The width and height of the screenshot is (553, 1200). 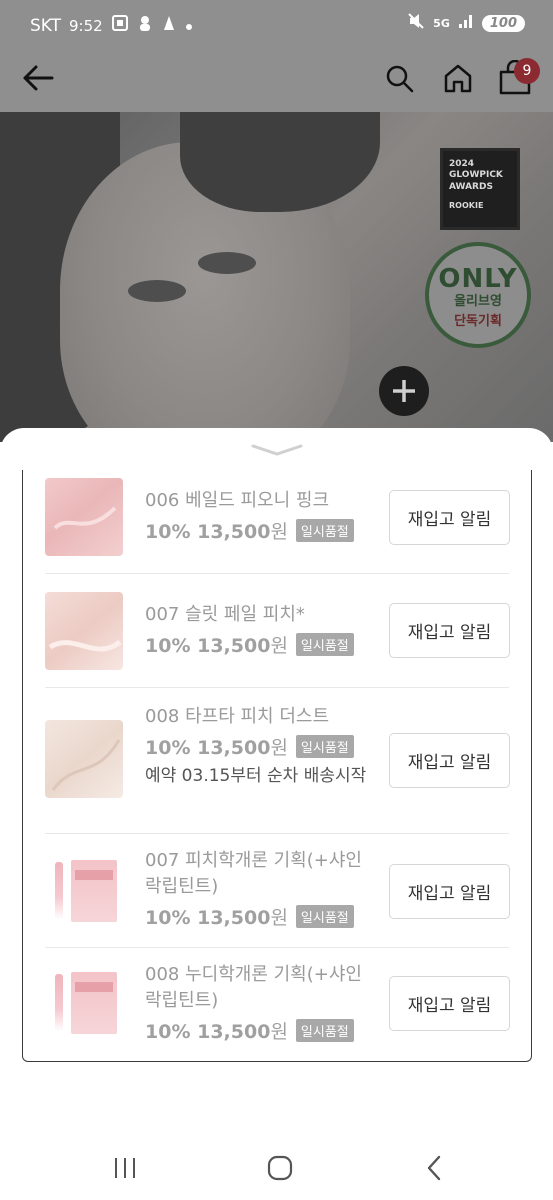 I want to click on mute-icon, so click(x=416, y=23).